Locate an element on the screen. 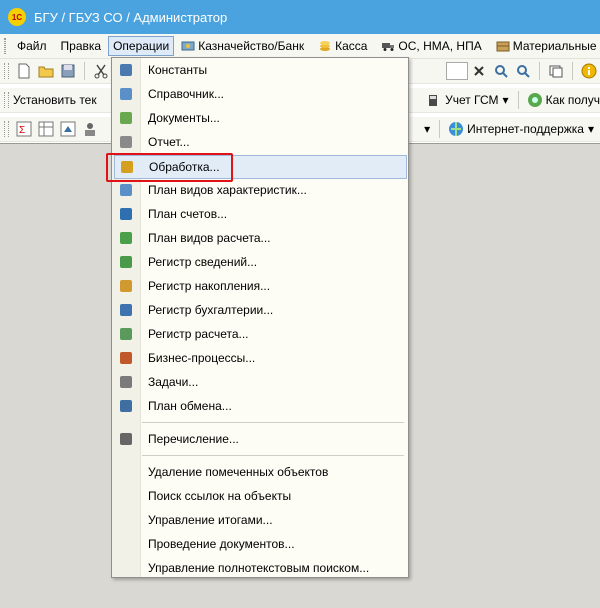 The image size is (600, 608). globe-icon is located at coordinates (456, 129).